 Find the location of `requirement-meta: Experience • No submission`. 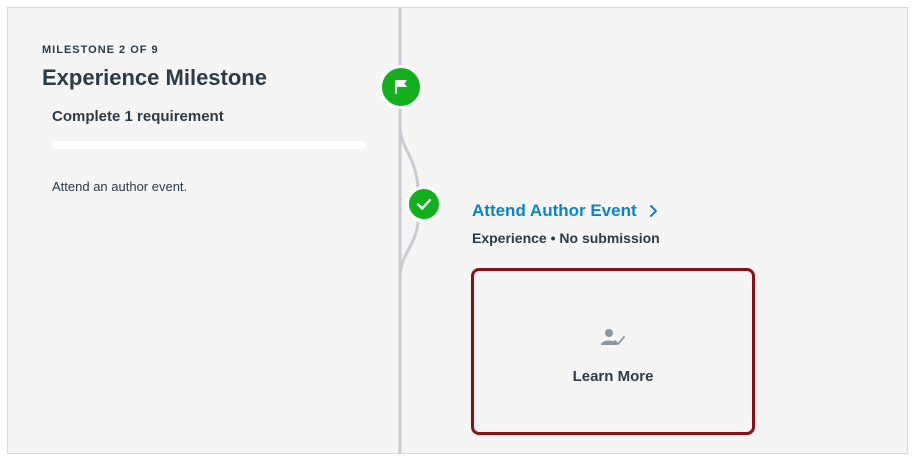

requirement-meta: Experience • No submission is located at coordinates (566, 238).